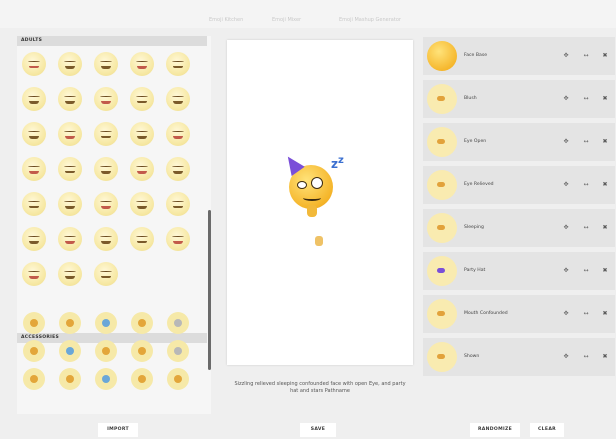  What do you see at coordinates (519, 314) in the screenshot?
I see `layer-row: Mouth Confounded ✥ ↔ ✖` at bounding box center [519, 314].